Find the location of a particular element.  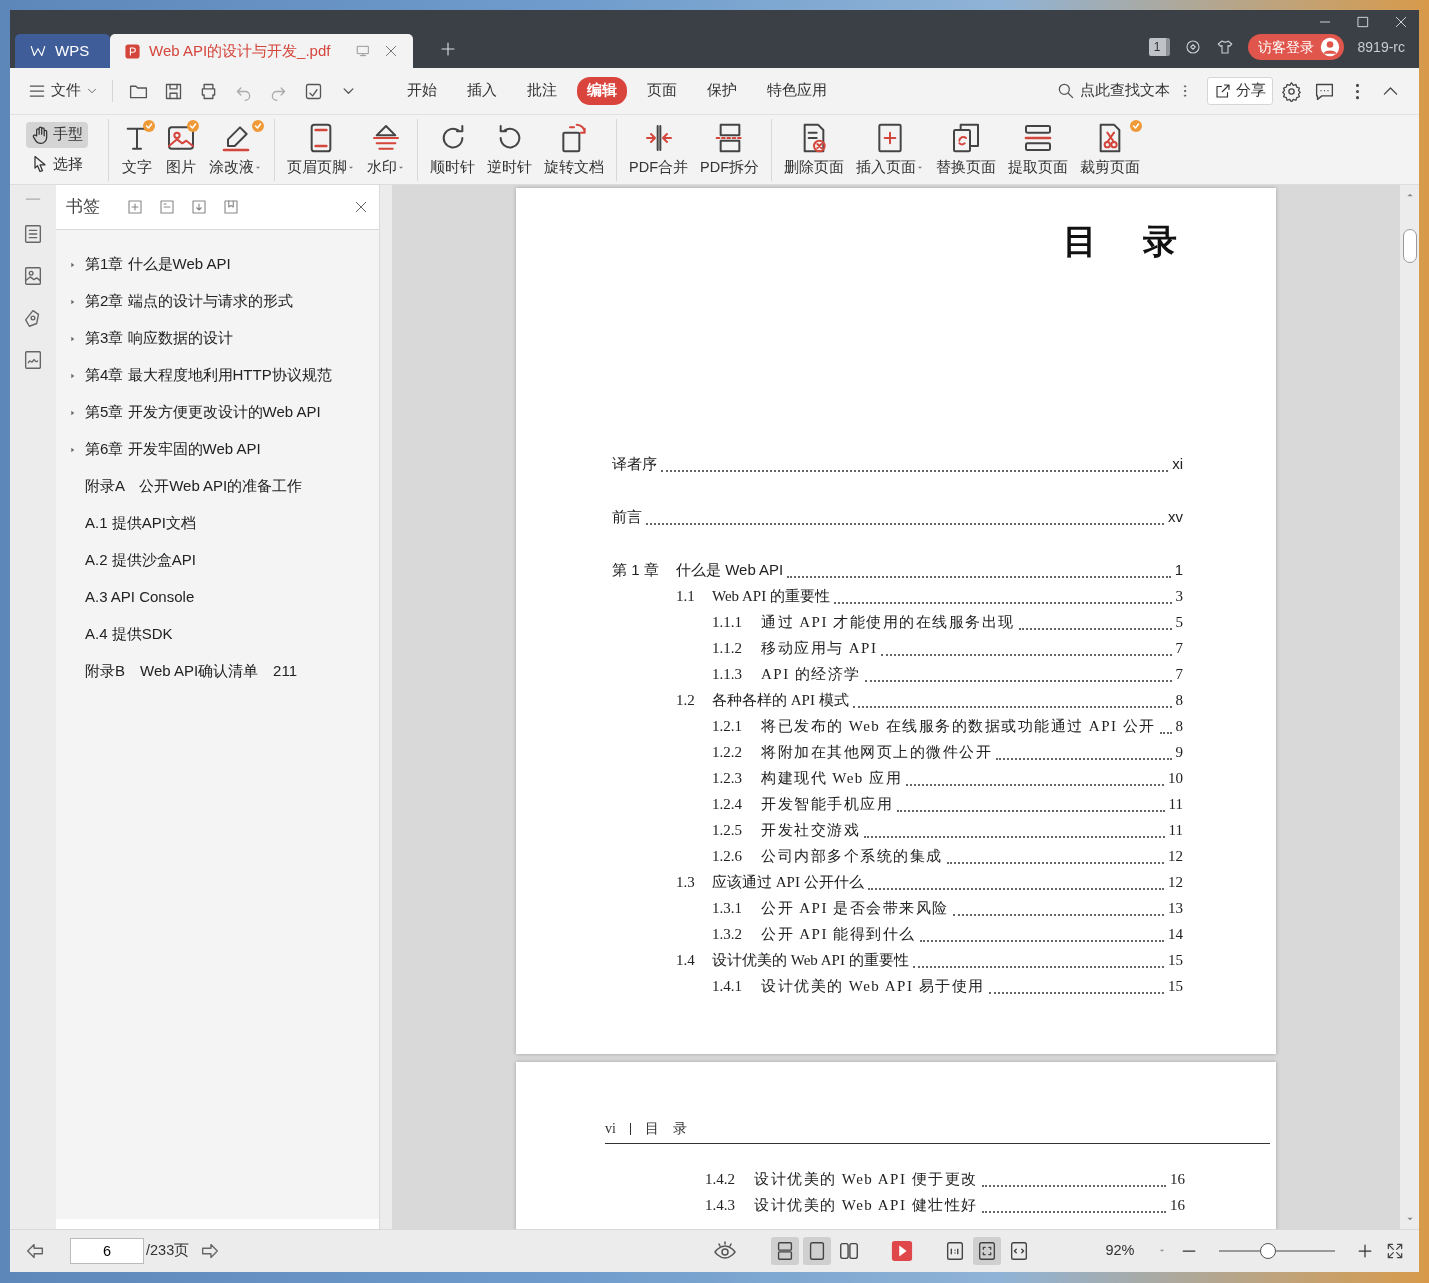

toc-title: API 的经济学 is located at coordinates (811, 674).